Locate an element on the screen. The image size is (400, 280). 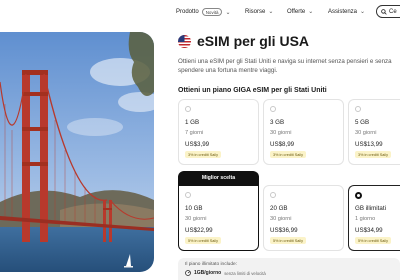
page-header: eSIM per gli USA is located at coordinates (243, 41).